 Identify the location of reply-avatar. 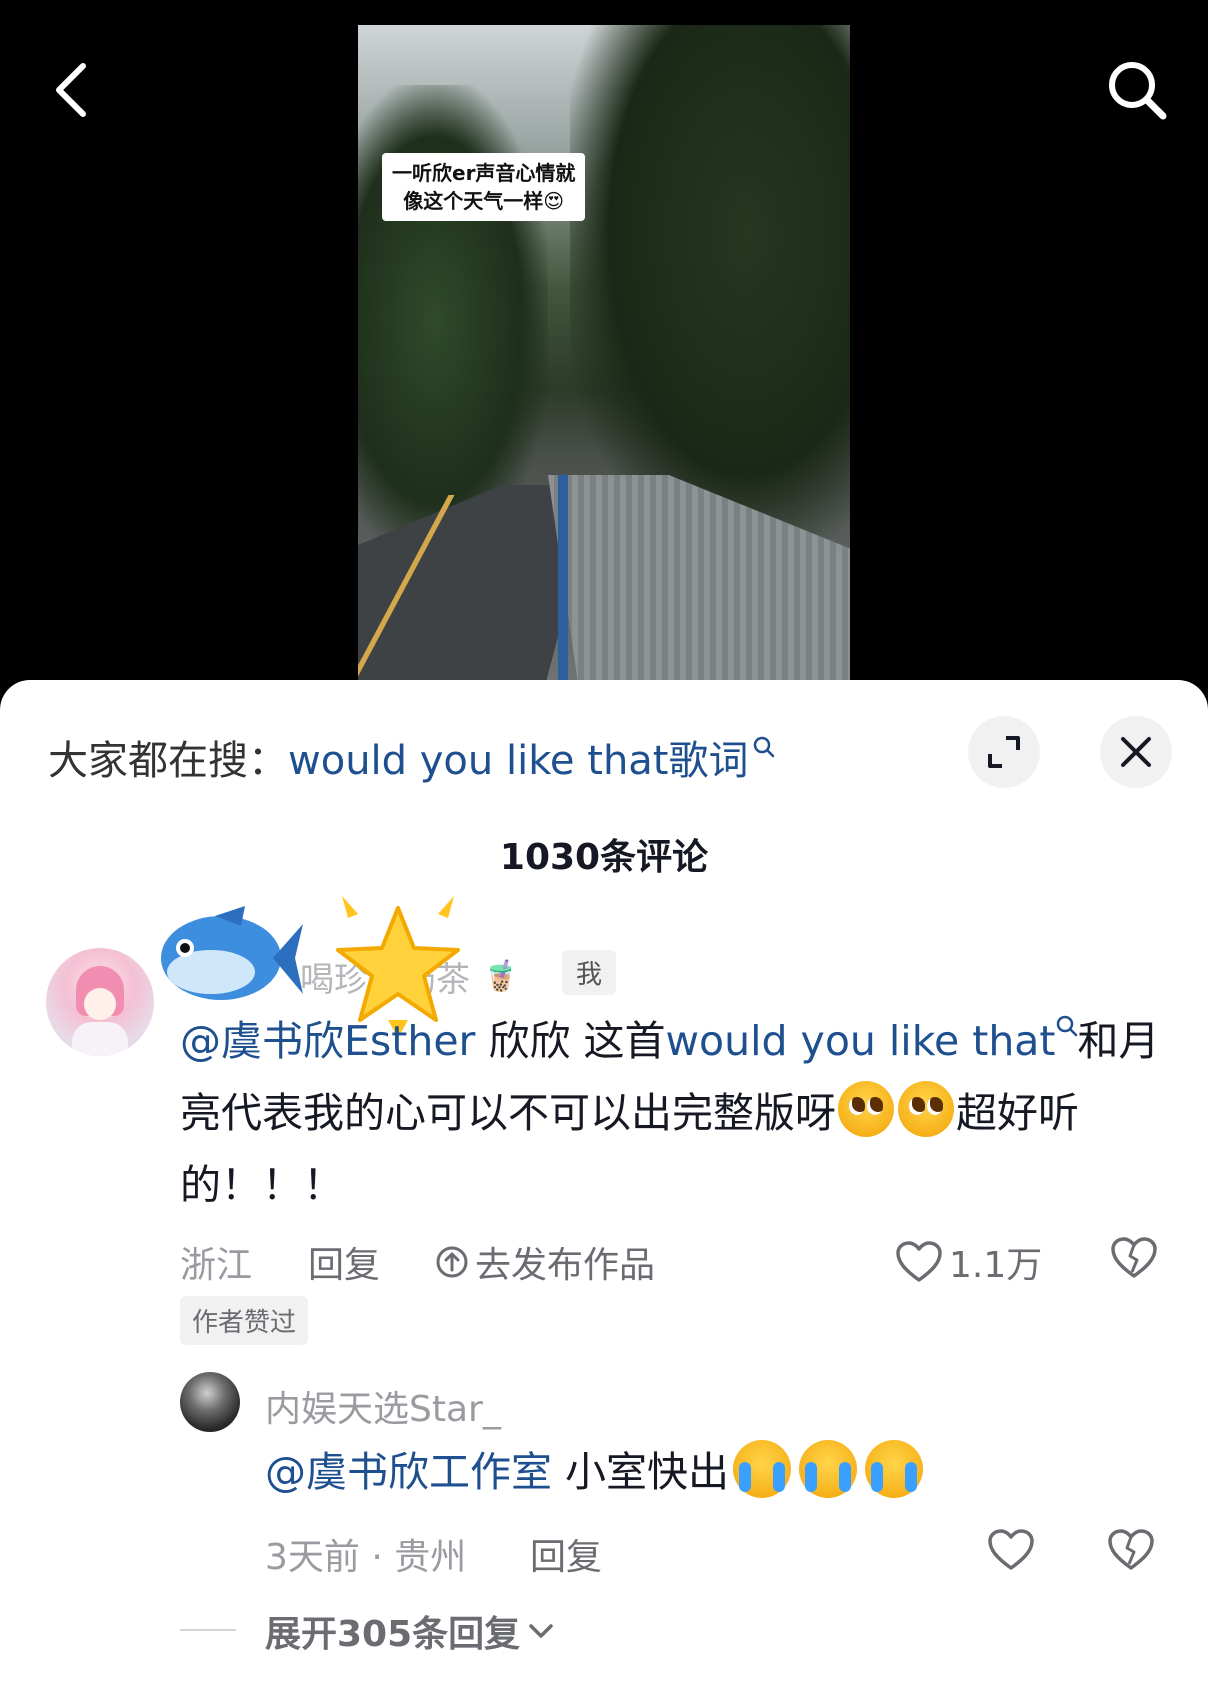
(210, 1402).